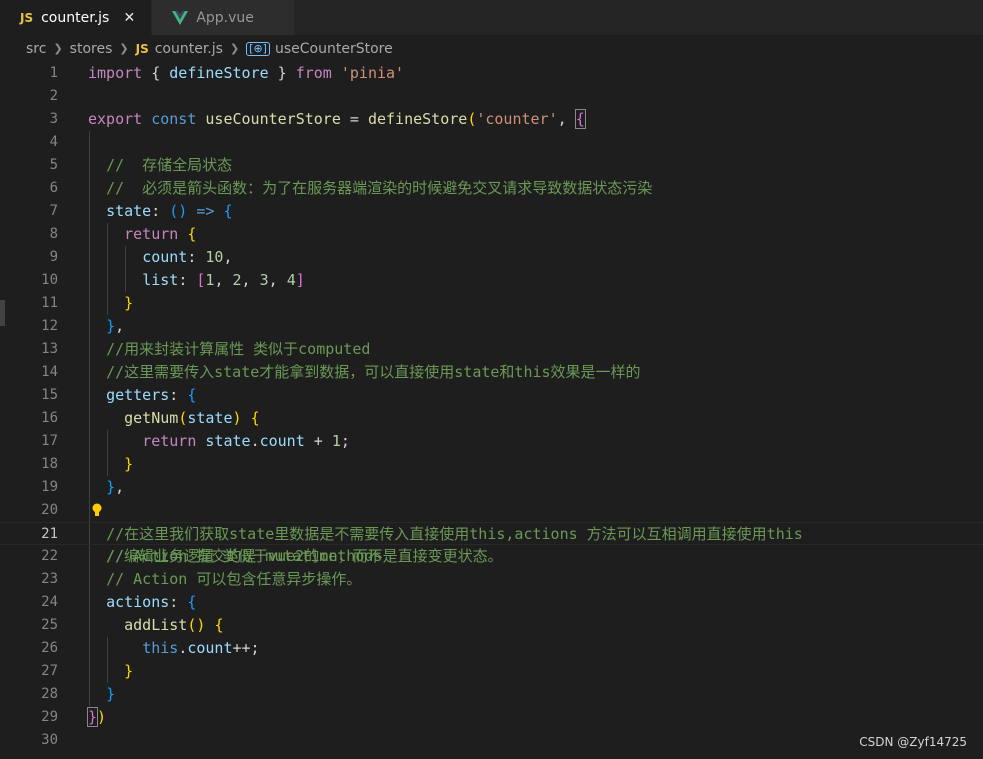  Describe the element at coordinates (91, 49) in the screenshot. I see `breadcrumb-item-stores: stores` at that location.